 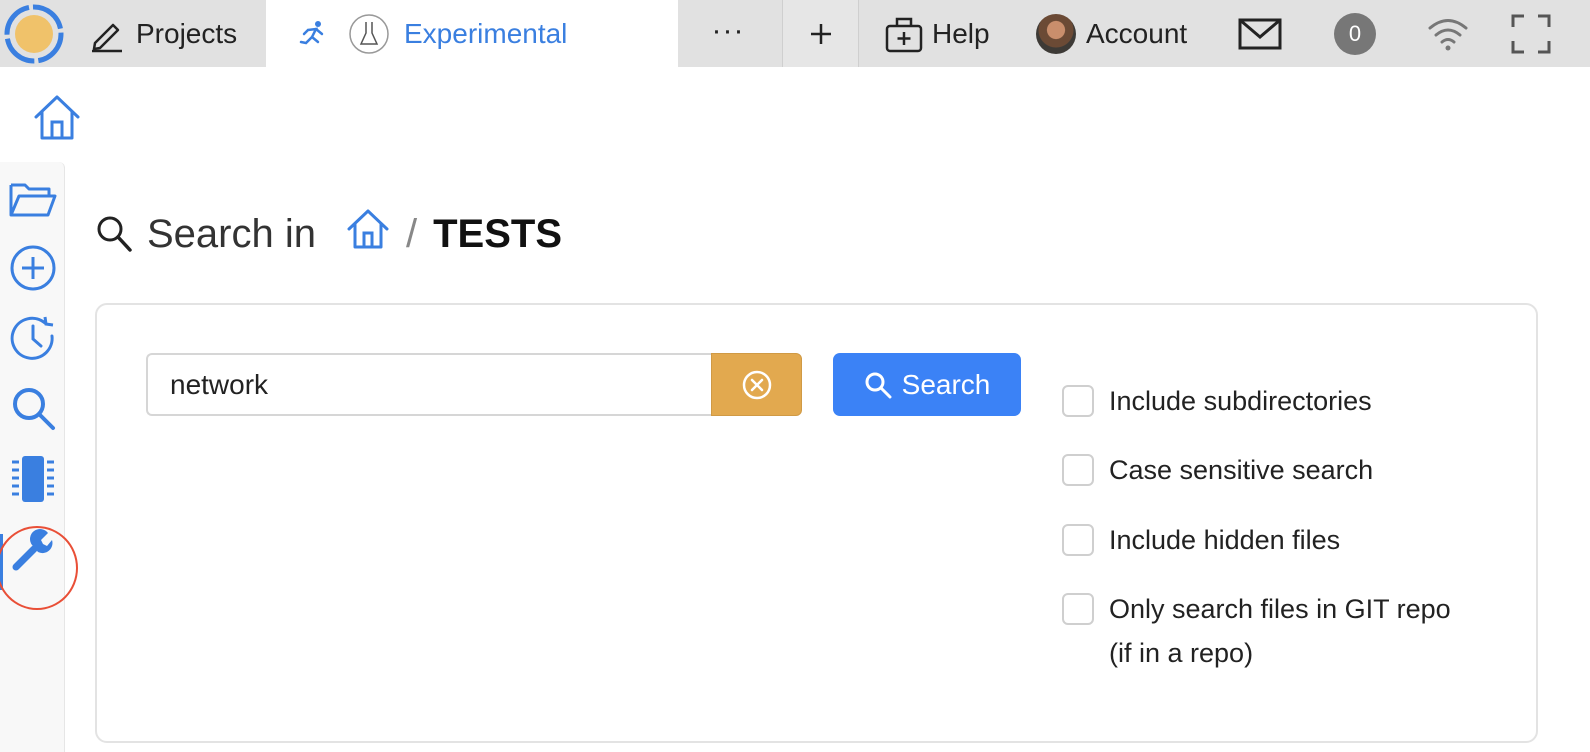 I want to click on home-button, so click(x=57, y=120).